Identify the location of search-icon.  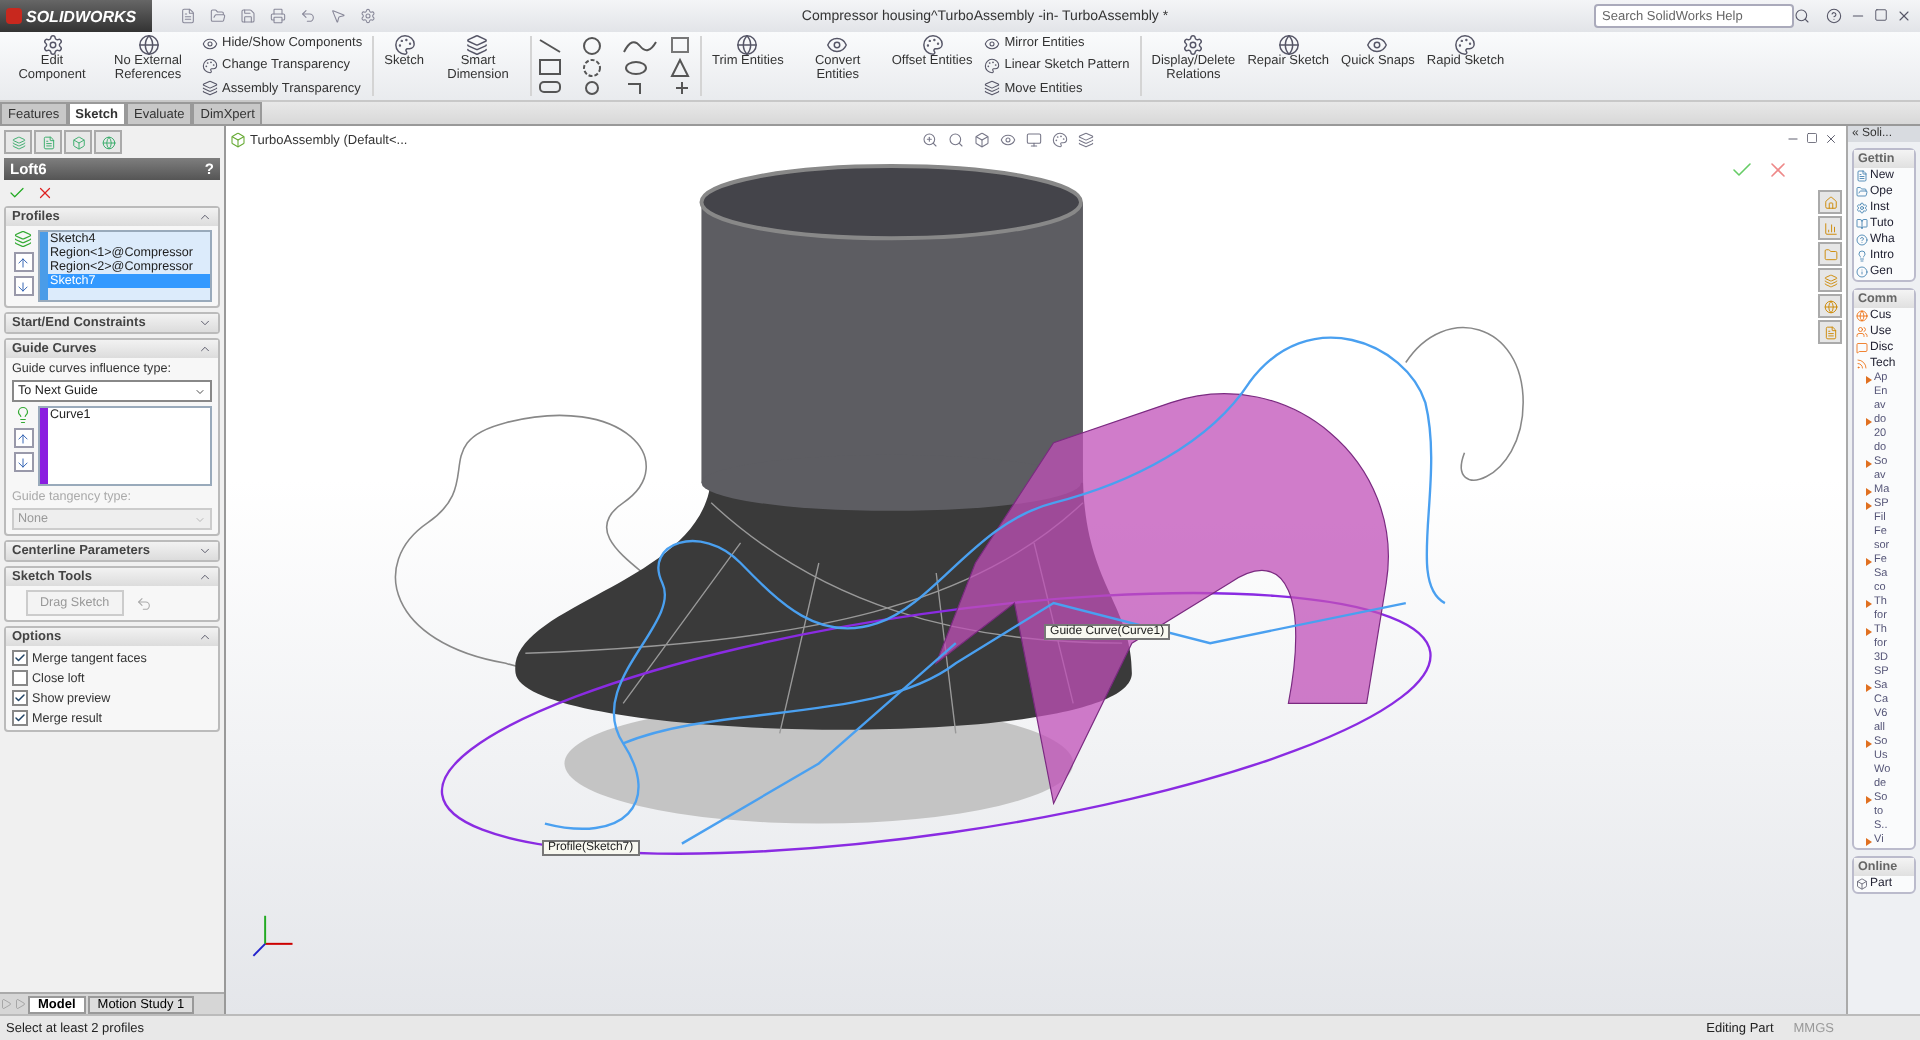
(1802, 16).